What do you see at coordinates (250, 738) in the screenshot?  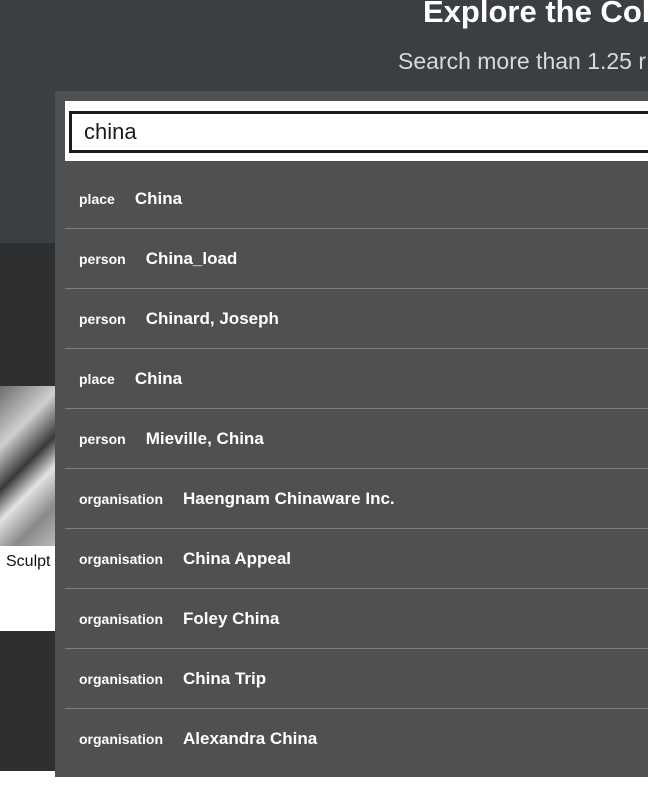 I see `suggestion-label: Alexandra China` at bounding box center [250, 738].